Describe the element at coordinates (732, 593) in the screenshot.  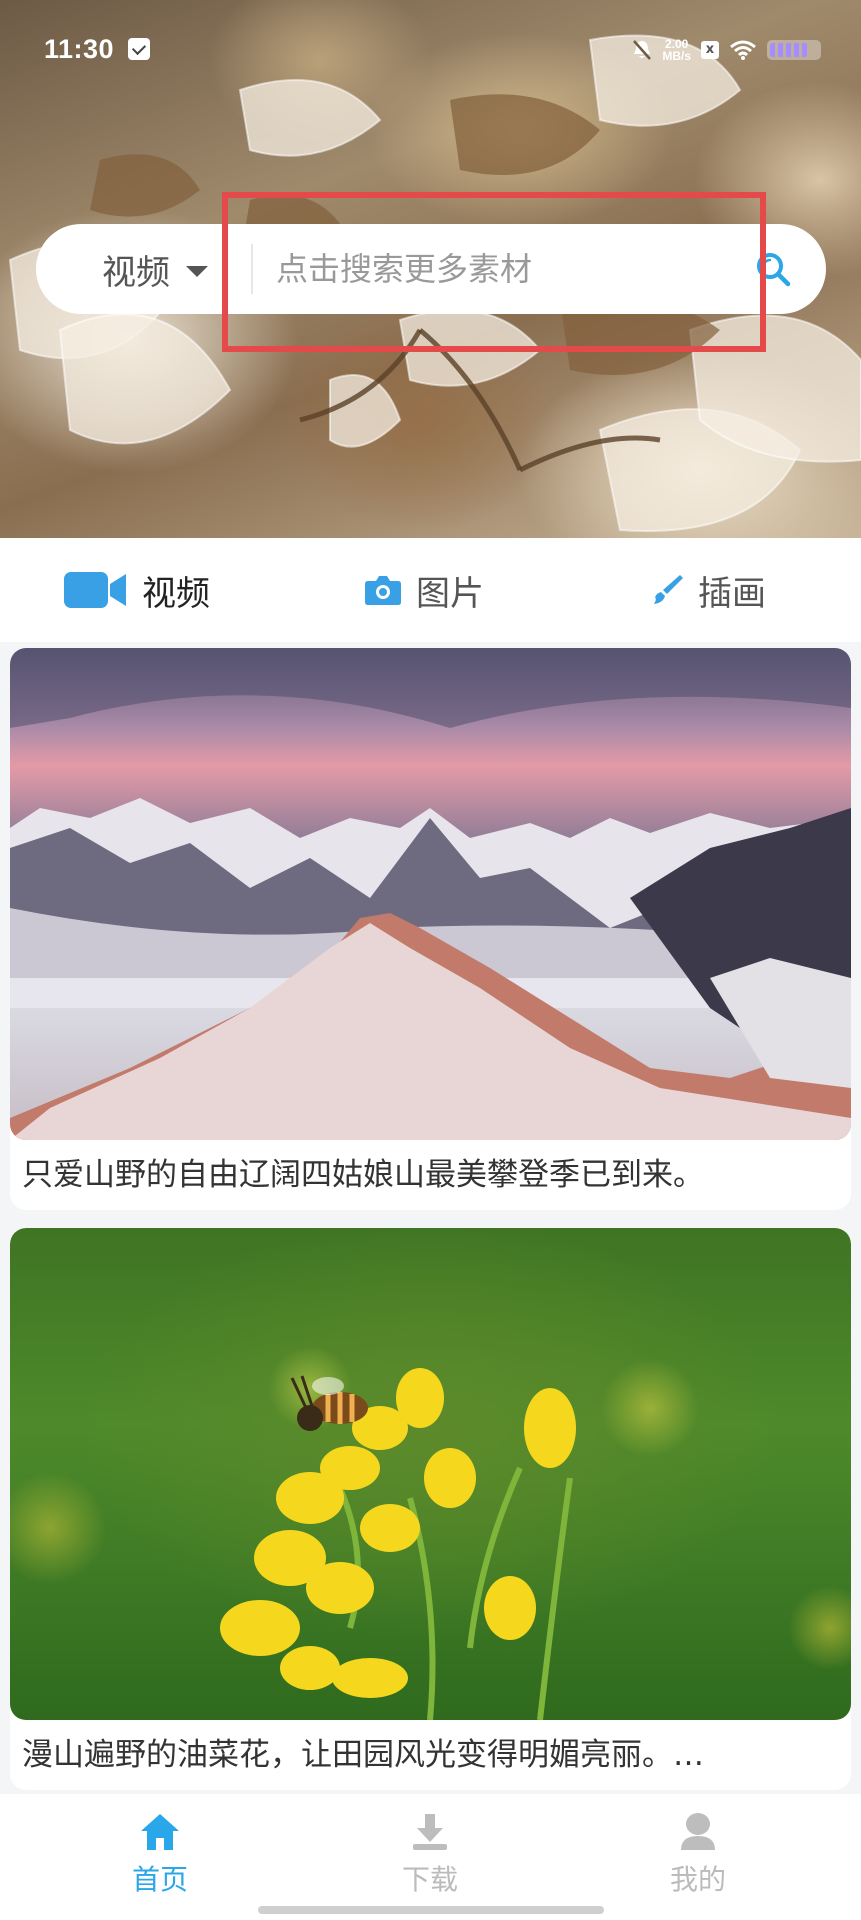
I see `tab-illustration-label: 插画` at that location.